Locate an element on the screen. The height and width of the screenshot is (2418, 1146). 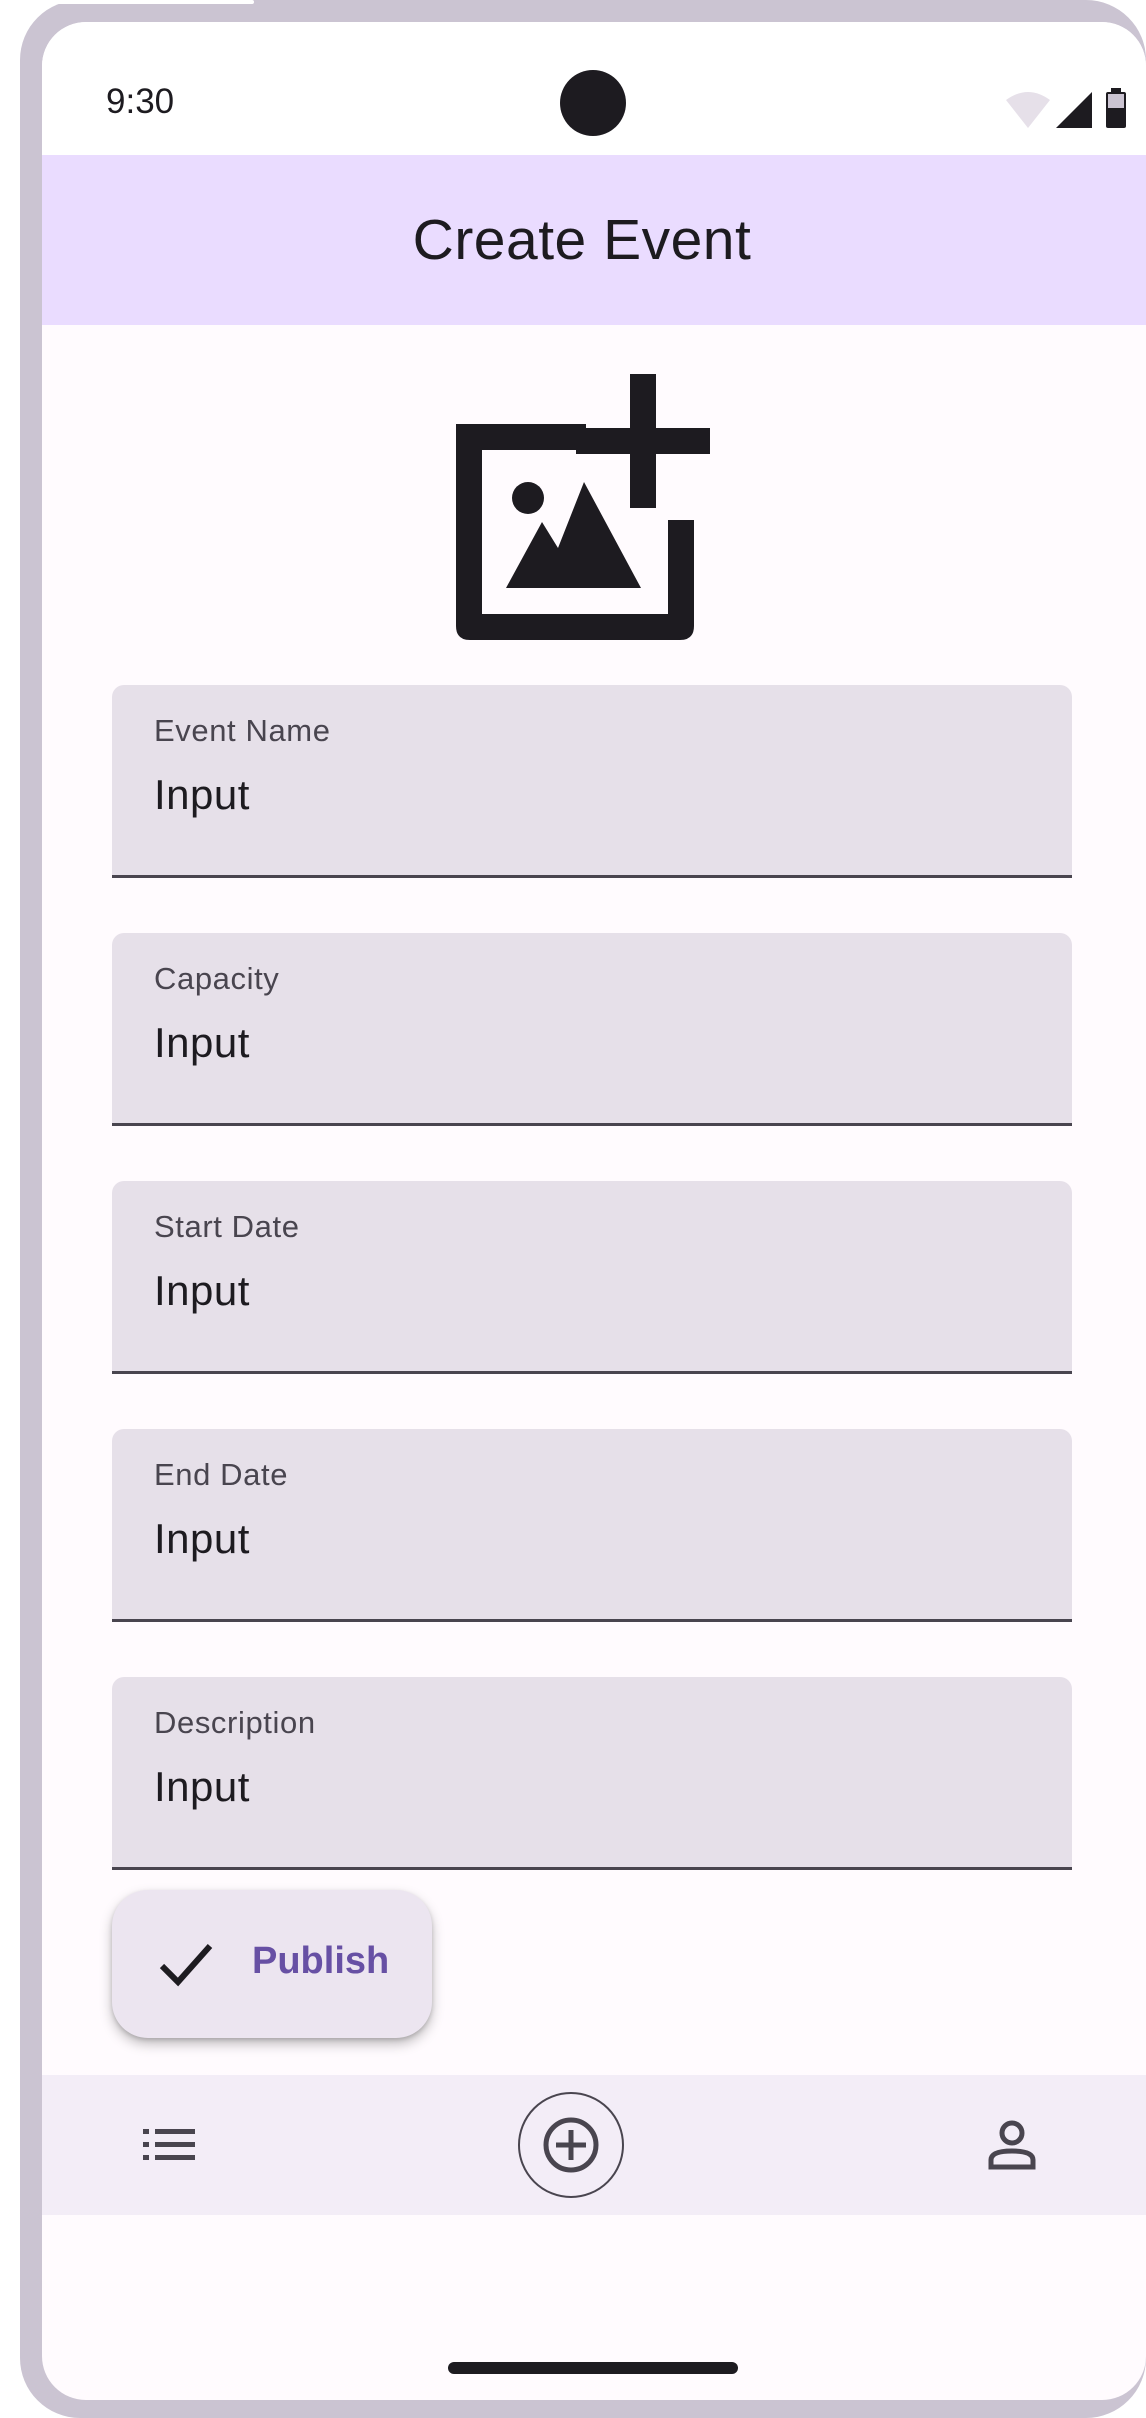
page-title: Create Event is located at coordinates (582, 240).